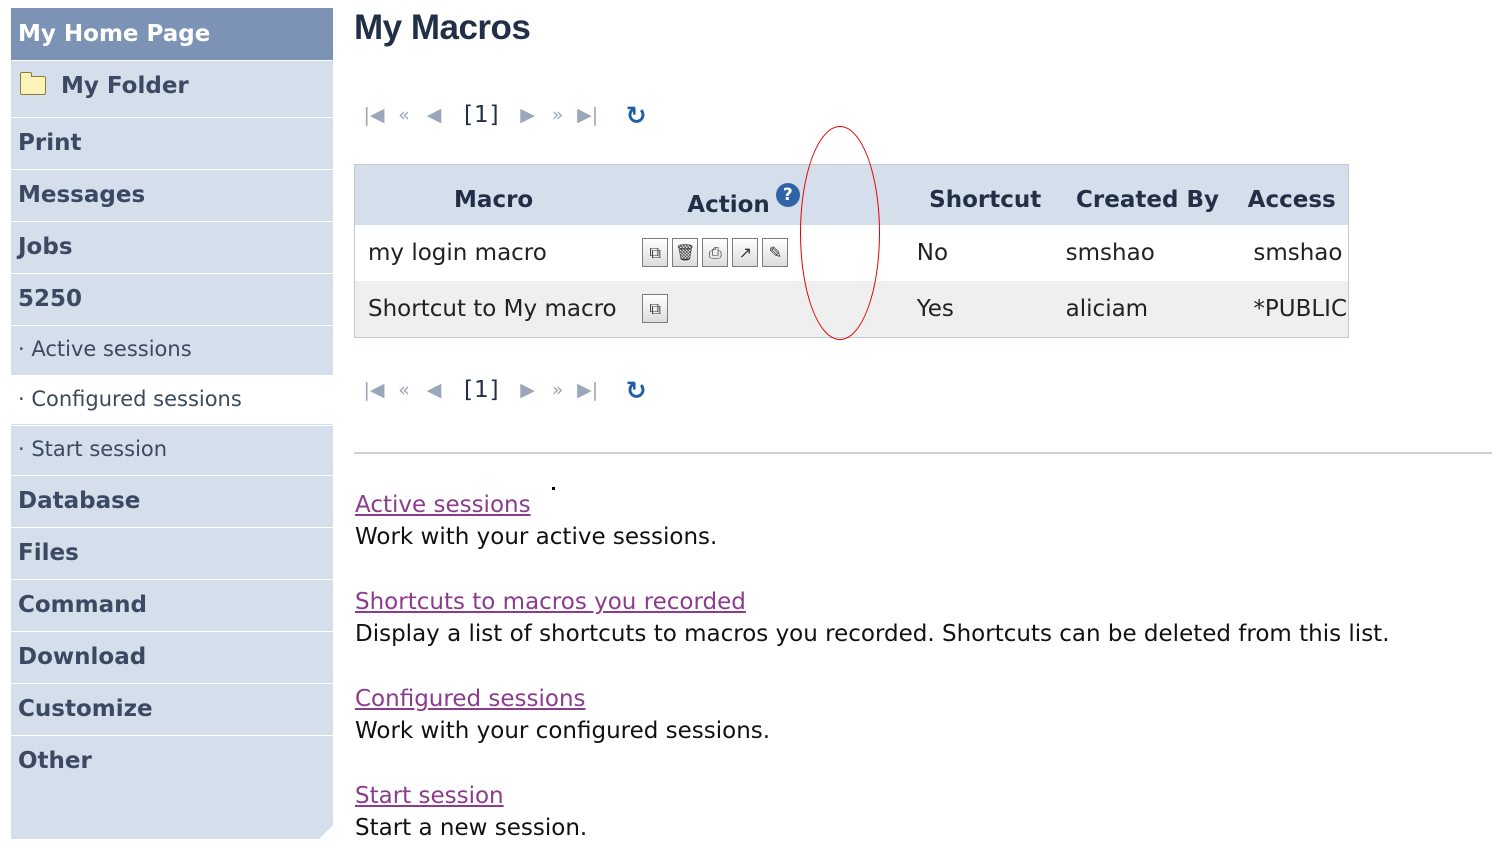 Image resolution: width=1492 pixels, height=844 pixels. I want to click on macro-name: my login macro, so click(457, 252).